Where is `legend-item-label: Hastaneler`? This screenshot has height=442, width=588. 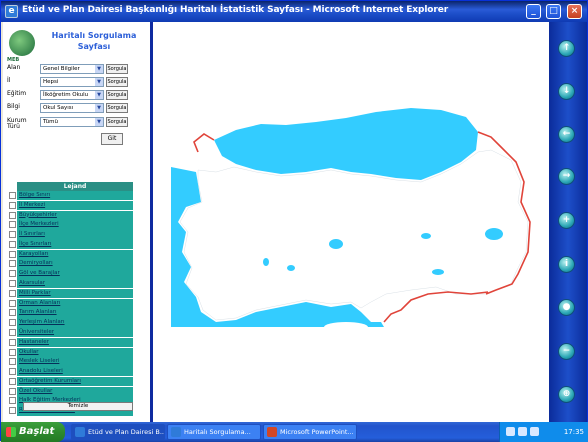 legend-item-label: Hastaneler is located at coordinates (75, 342).